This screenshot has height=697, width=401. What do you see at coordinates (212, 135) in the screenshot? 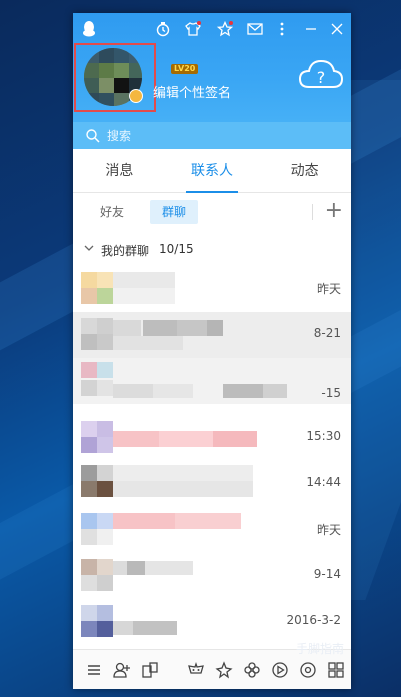
I see `search-bar: 搜索` at bounding box center [212, 135].